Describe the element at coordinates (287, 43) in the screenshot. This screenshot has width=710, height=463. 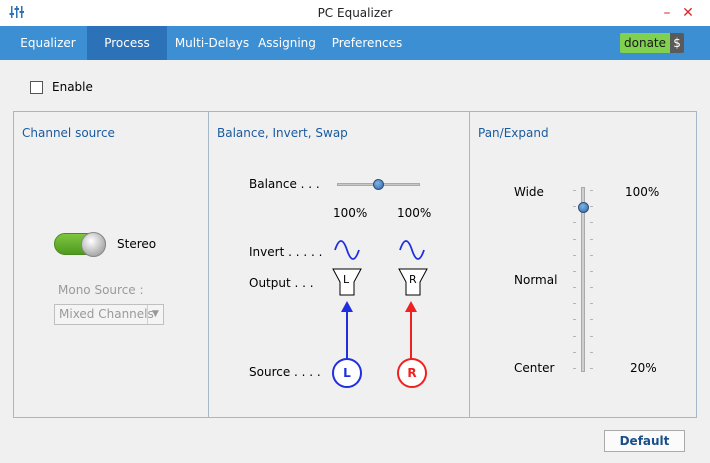
I see `tab-assigning: Assigning` at that location.